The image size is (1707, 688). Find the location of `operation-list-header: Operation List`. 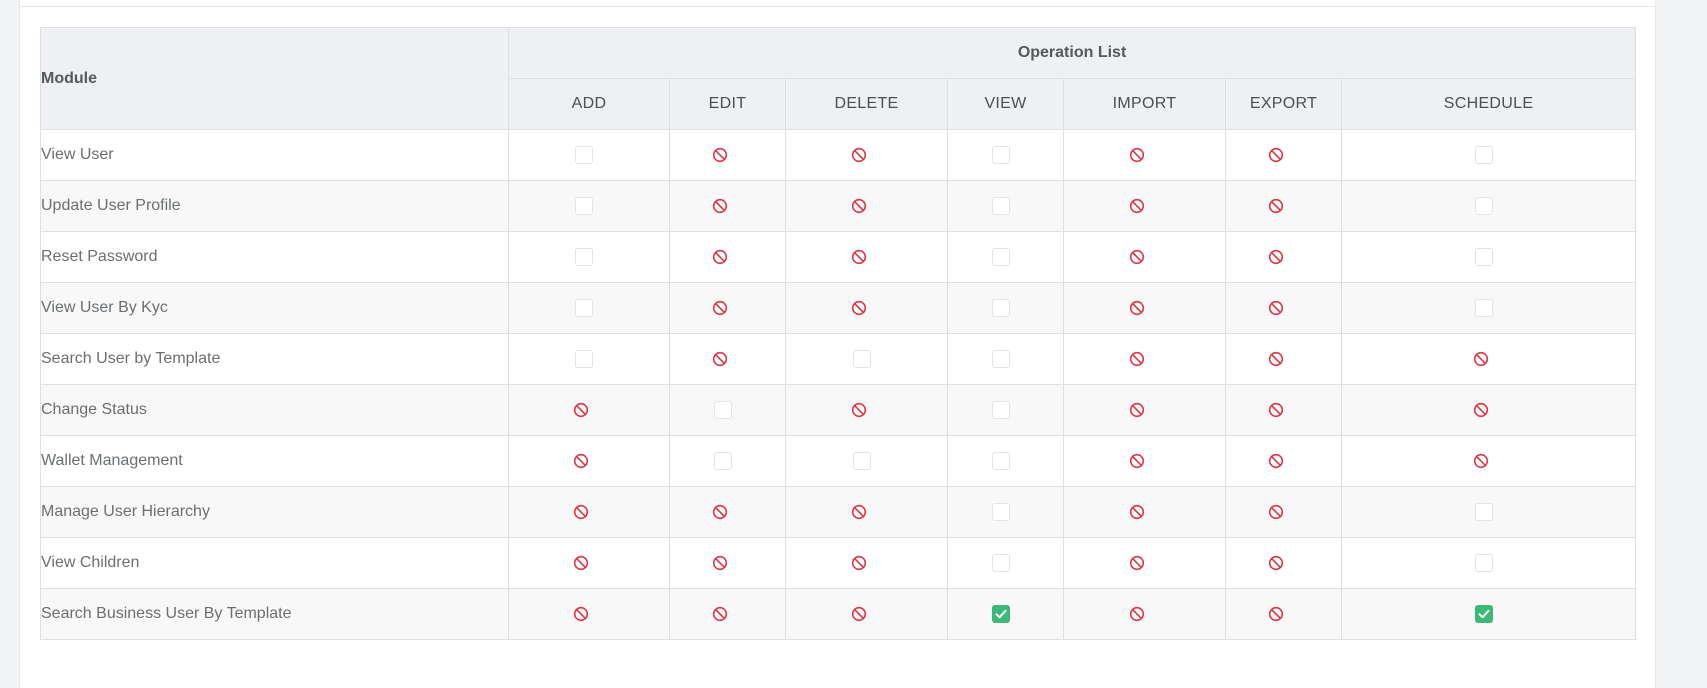

operation-list-header: Operation List is located at coordinates (1072, 53).